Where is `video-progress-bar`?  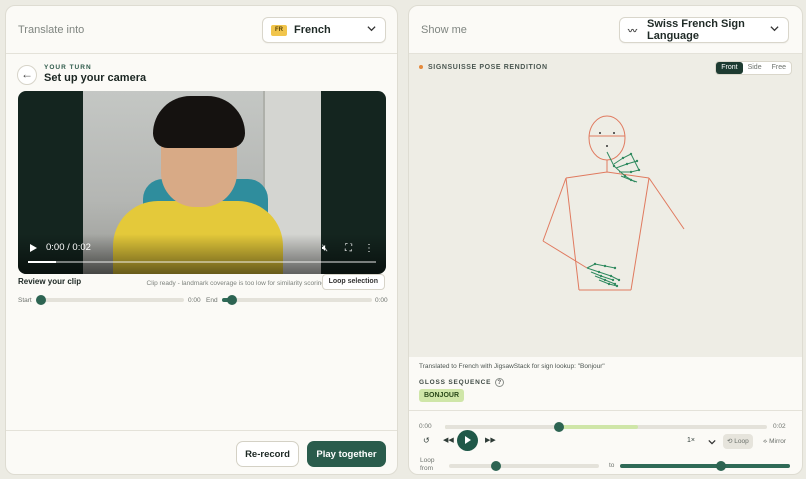 video-progress-bar is located at coordinates (202, 262).